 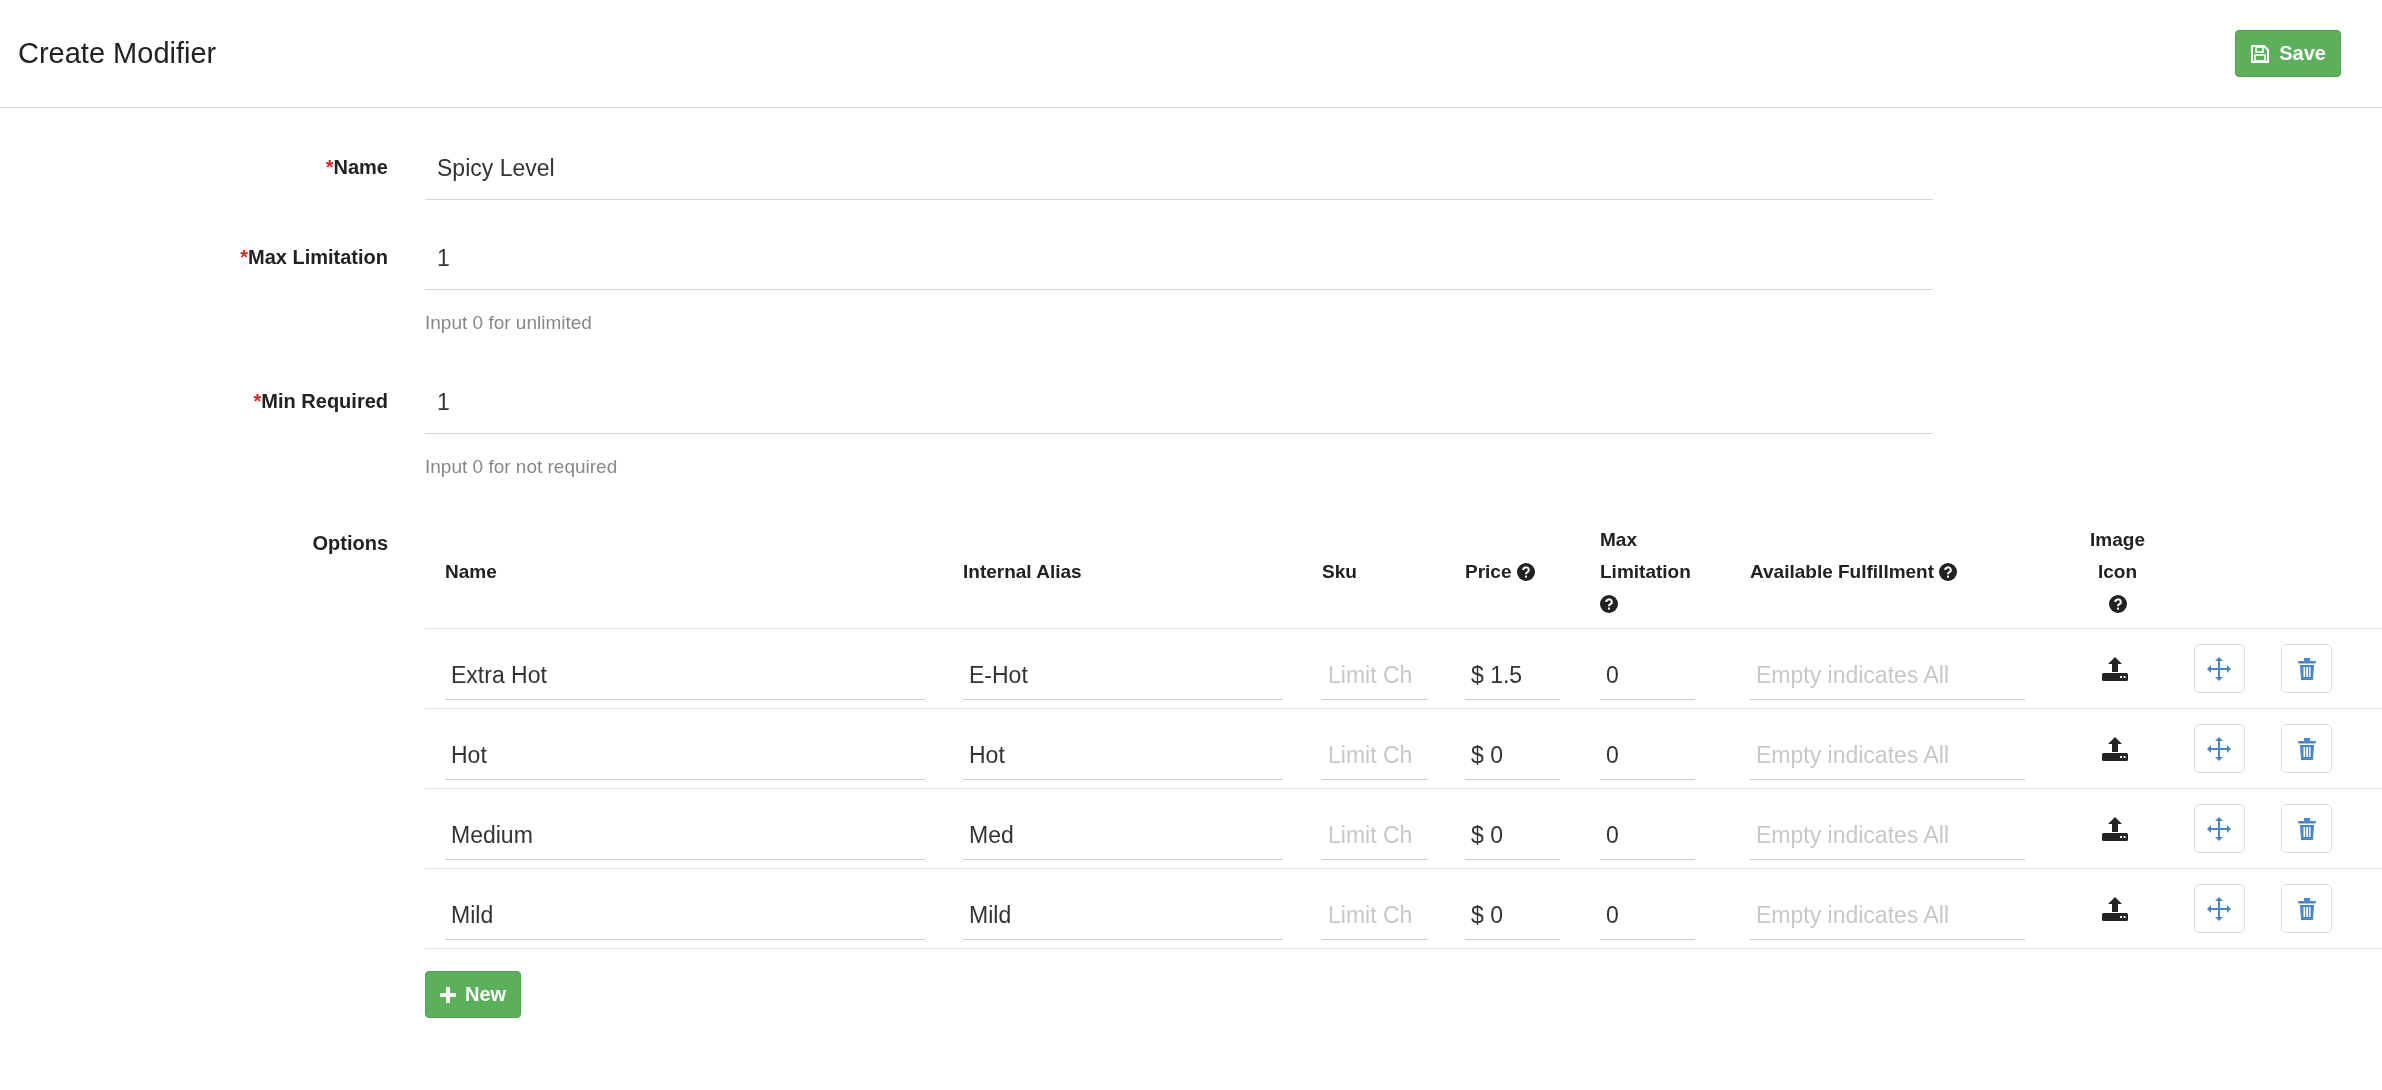 What do you see at coordinates (448, 994) in the screenshot?
I see `plus-icon` at bounding box center [448, 994].